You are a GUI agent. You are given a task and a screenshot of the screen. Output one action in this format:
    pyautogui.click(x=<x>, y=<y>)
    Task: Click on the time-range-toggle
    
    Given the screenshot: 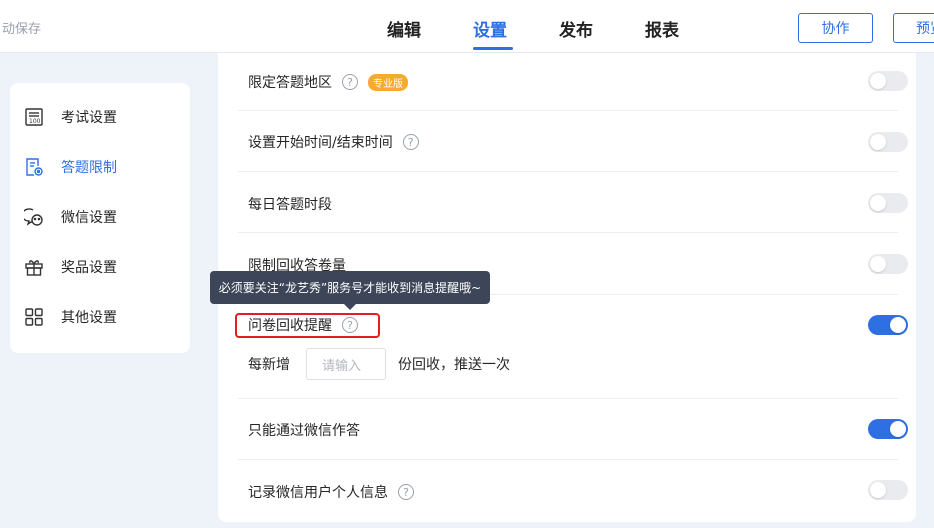 What is the action you would take?
    pyautogui.click(x=888, y=142)
    